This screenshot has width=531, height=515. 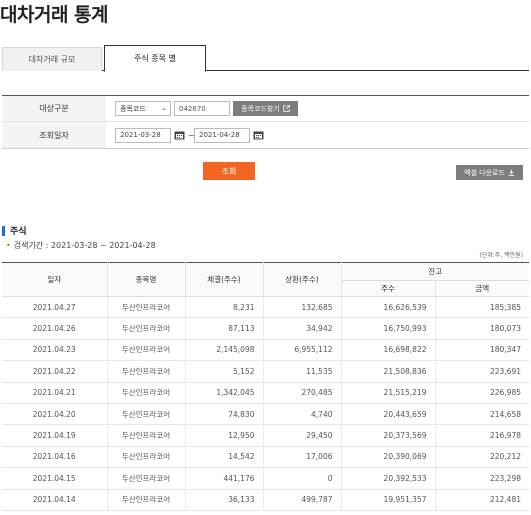 What do you see at coordinates (388, 435) in the screenshot?
I see `cell-balance-shares: 20,373,569` at bounding box center [388, 435].